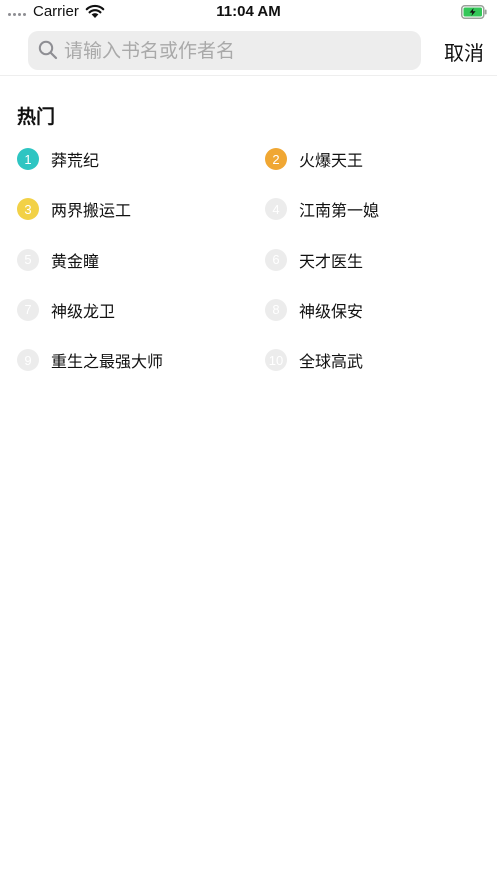  I want to click on hot-book-item: 2 火爆天王, so click(314, 159).